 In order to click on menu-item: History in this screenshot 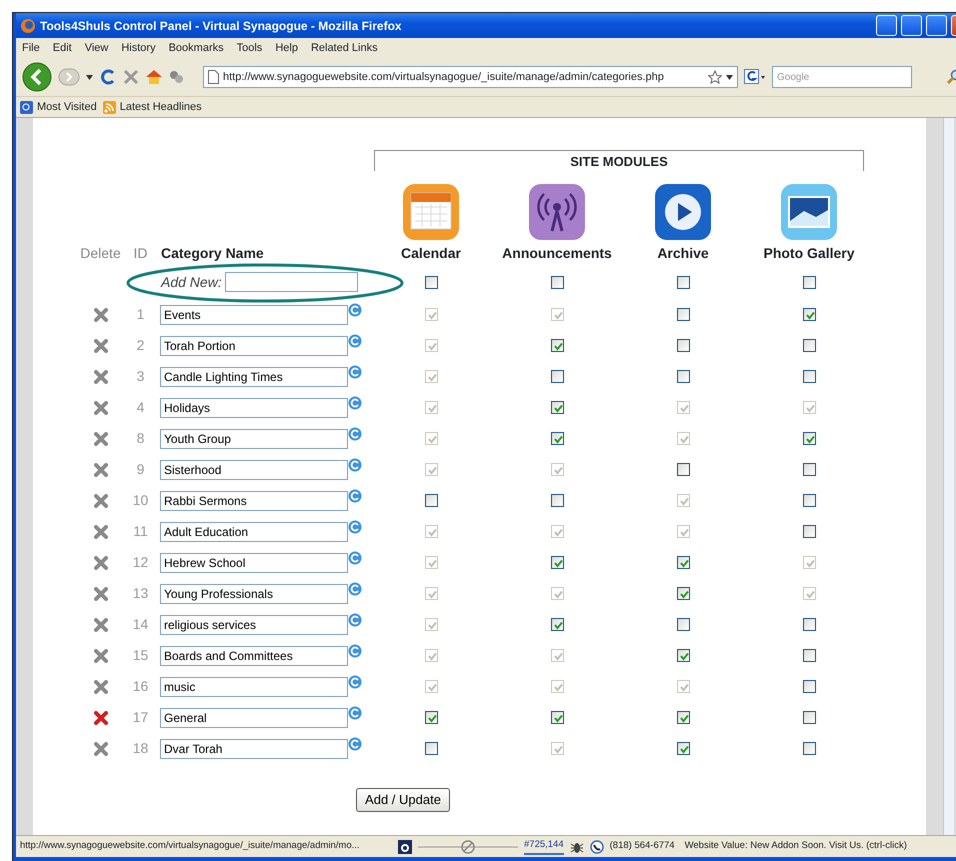, I will do `click(138, 48)`.